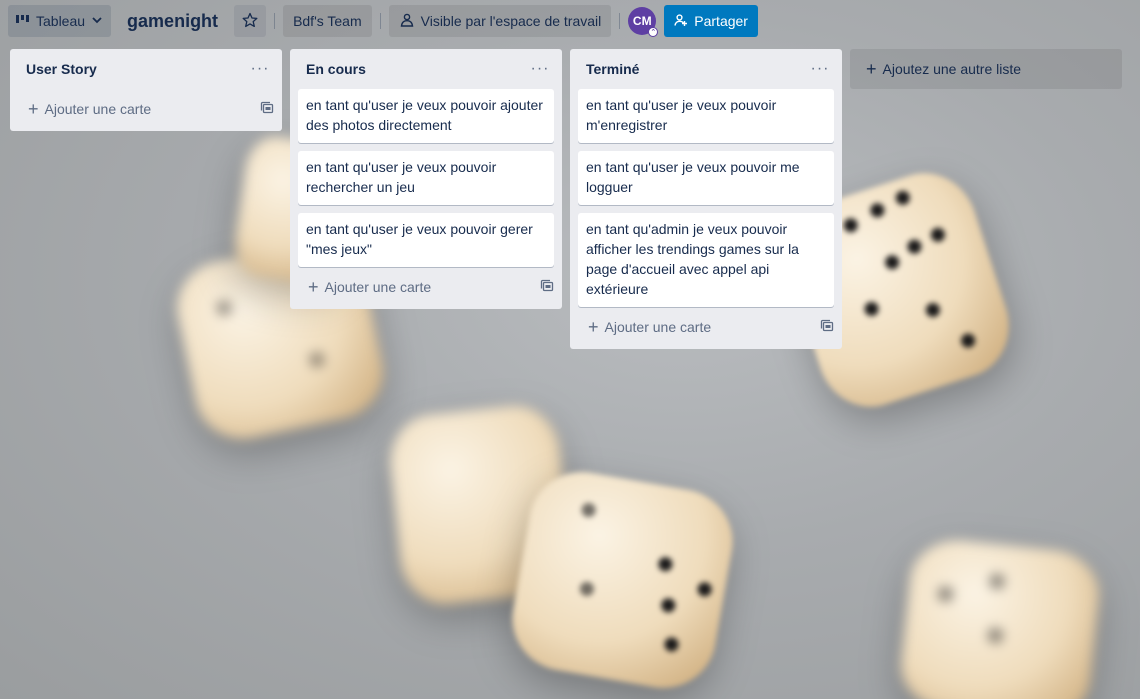 The image size is (1140, 699). I want to click on workspace-team-button: Bdf's Team, so click(327, 21).